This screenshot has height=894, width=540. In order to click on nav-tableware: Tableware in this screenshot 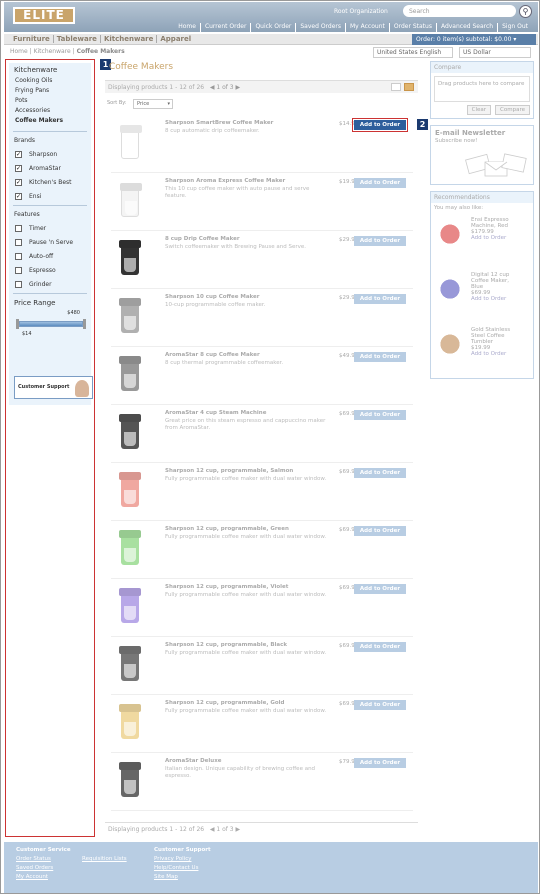, I will do `click(76, 39)`.